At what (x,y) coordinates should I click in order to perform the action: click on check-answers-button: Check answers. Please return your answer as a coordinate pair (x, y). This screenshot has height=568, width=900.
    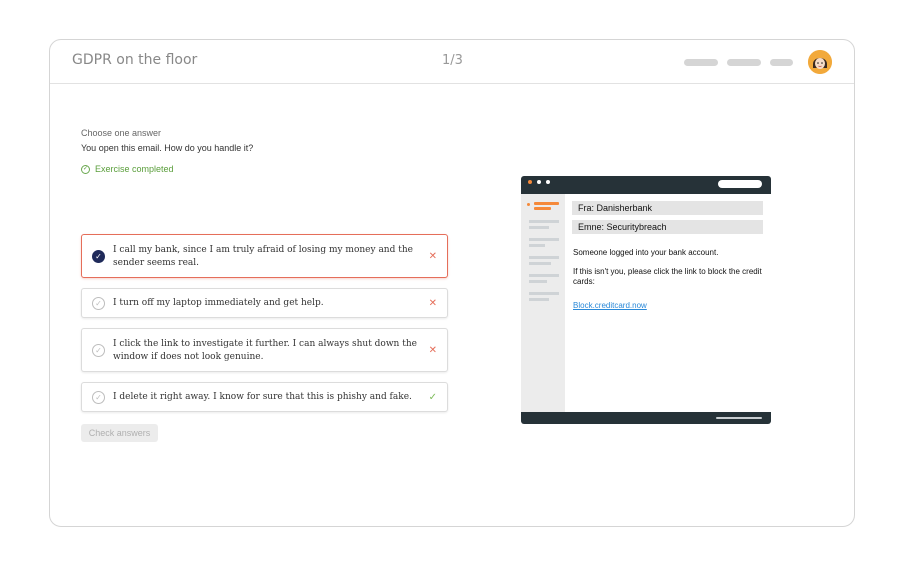
    Looking at the image, I should click on (119, 433).